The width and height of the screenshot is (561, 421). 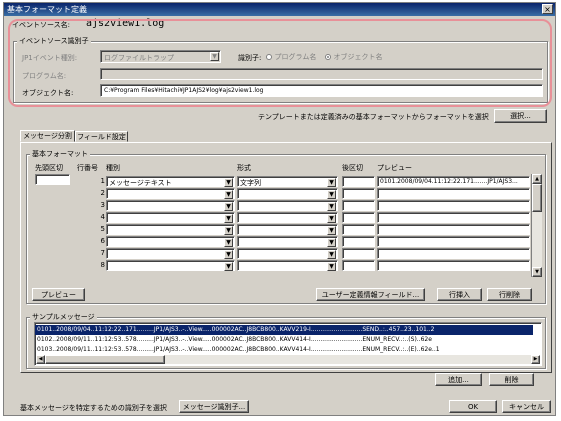 What do you see at coordinates (250, 183) in the screenshot?
I see `format-value: 文字列` at bounding box center [250, 183].